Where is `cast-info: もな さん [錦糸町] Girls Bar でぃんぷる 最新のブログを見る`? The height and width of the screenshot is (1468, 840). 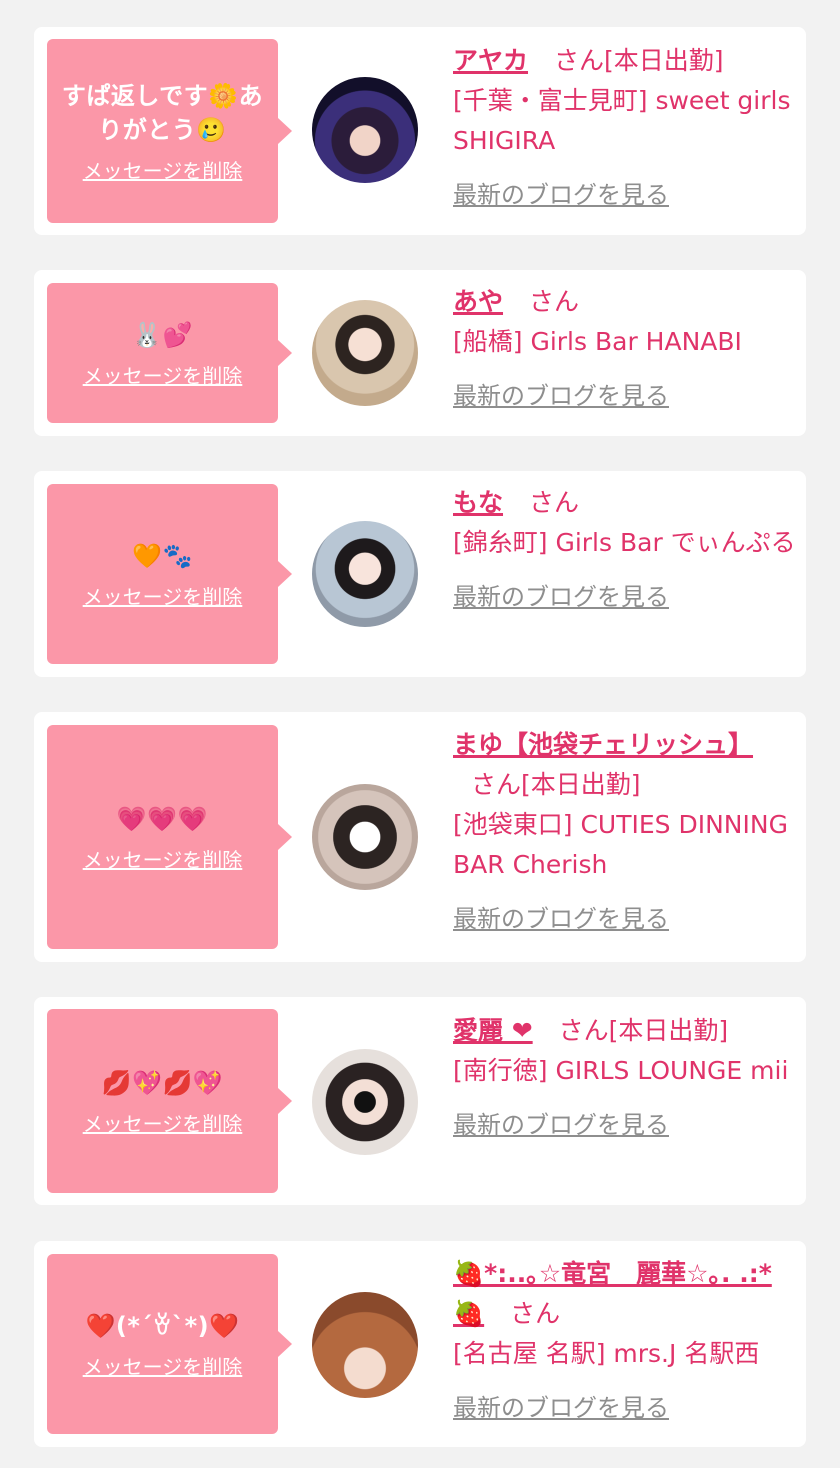 cast-info: もな さん [錦糸町] Girls Bar でぃんぷる 最新のブログを見る is located at coordinates (625, 550).